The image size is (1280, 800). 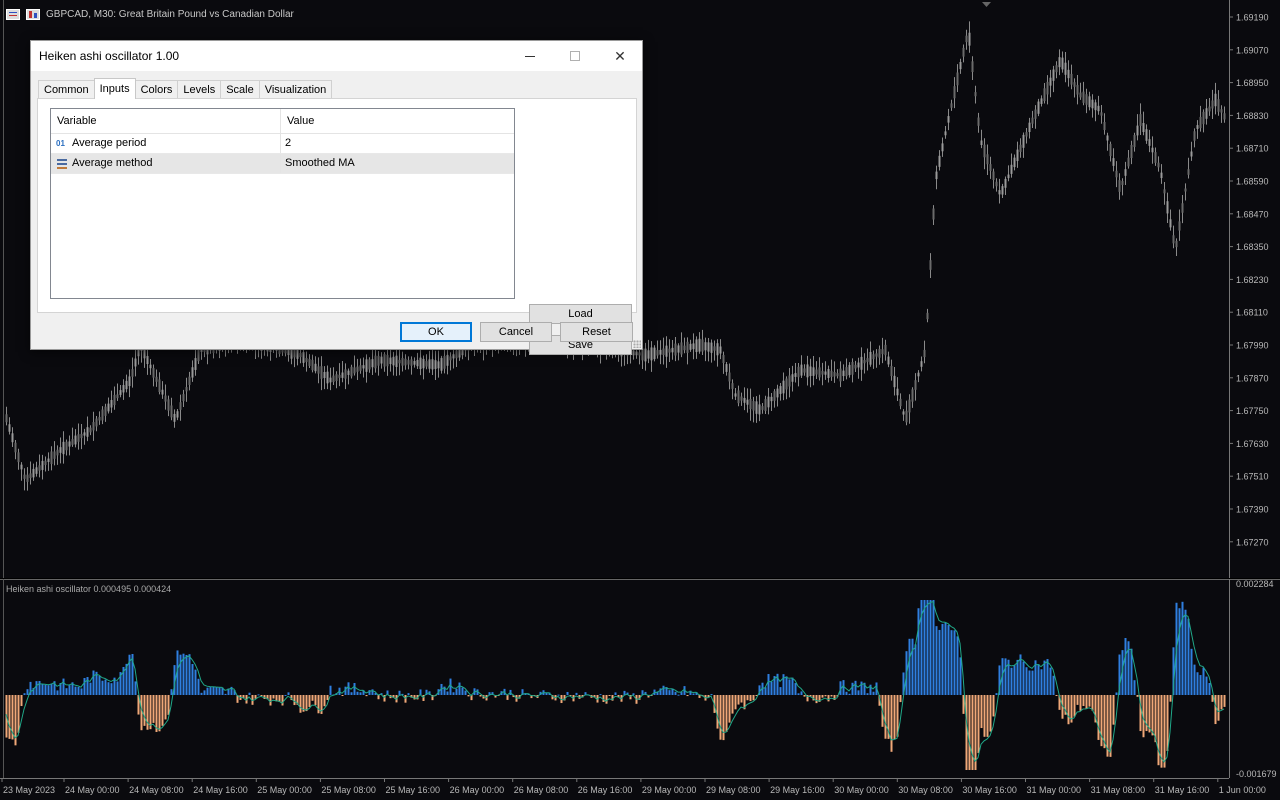 I want to click on resize-grip, so click(x=637, y=344).